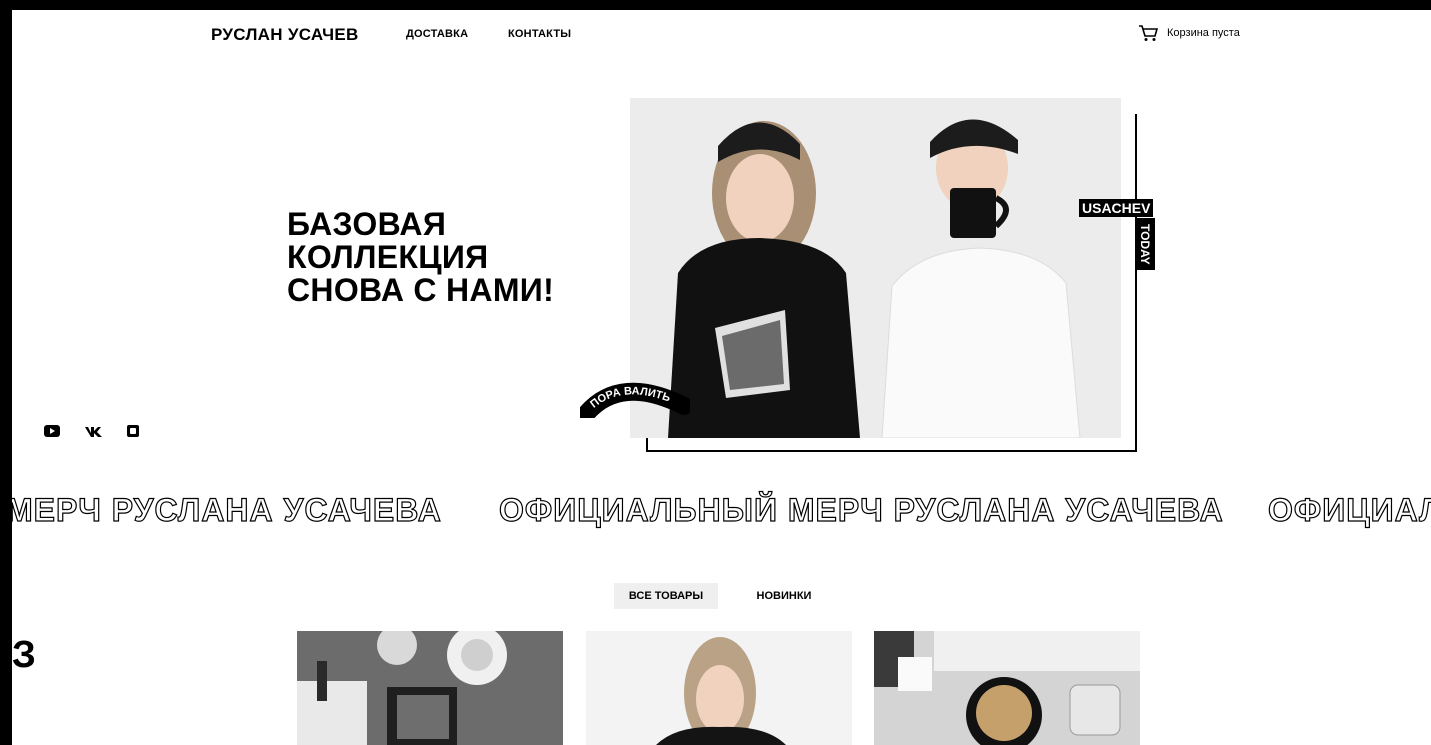 The image size is (1431, 745). I want to click on vk-link, so click(94, 433).